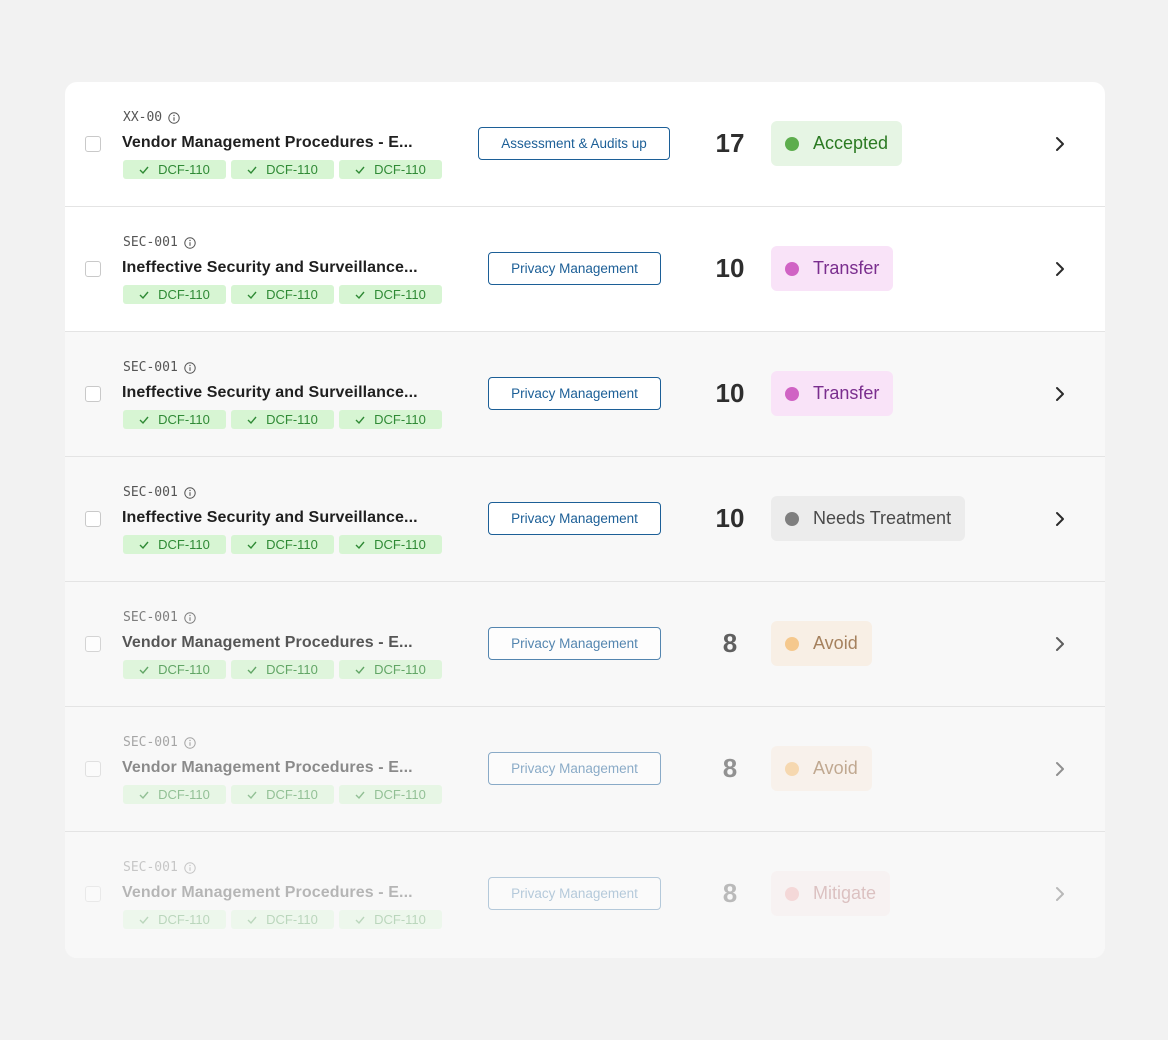 The image size is (1168, 1040). What do you see at coordinates (845, 893) in the screenshot?
I see `status-label: Mitigate` at bounding box center [845, 893].